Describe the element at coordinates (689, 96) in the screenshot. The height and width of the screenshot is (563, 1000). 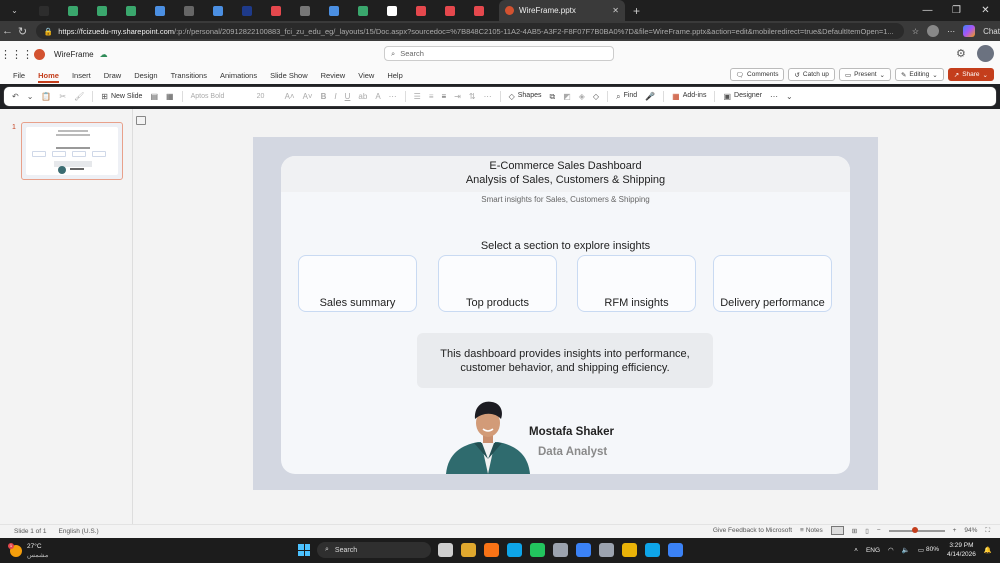
I see `add-ins-button: ▦ Add-ins` at that location.